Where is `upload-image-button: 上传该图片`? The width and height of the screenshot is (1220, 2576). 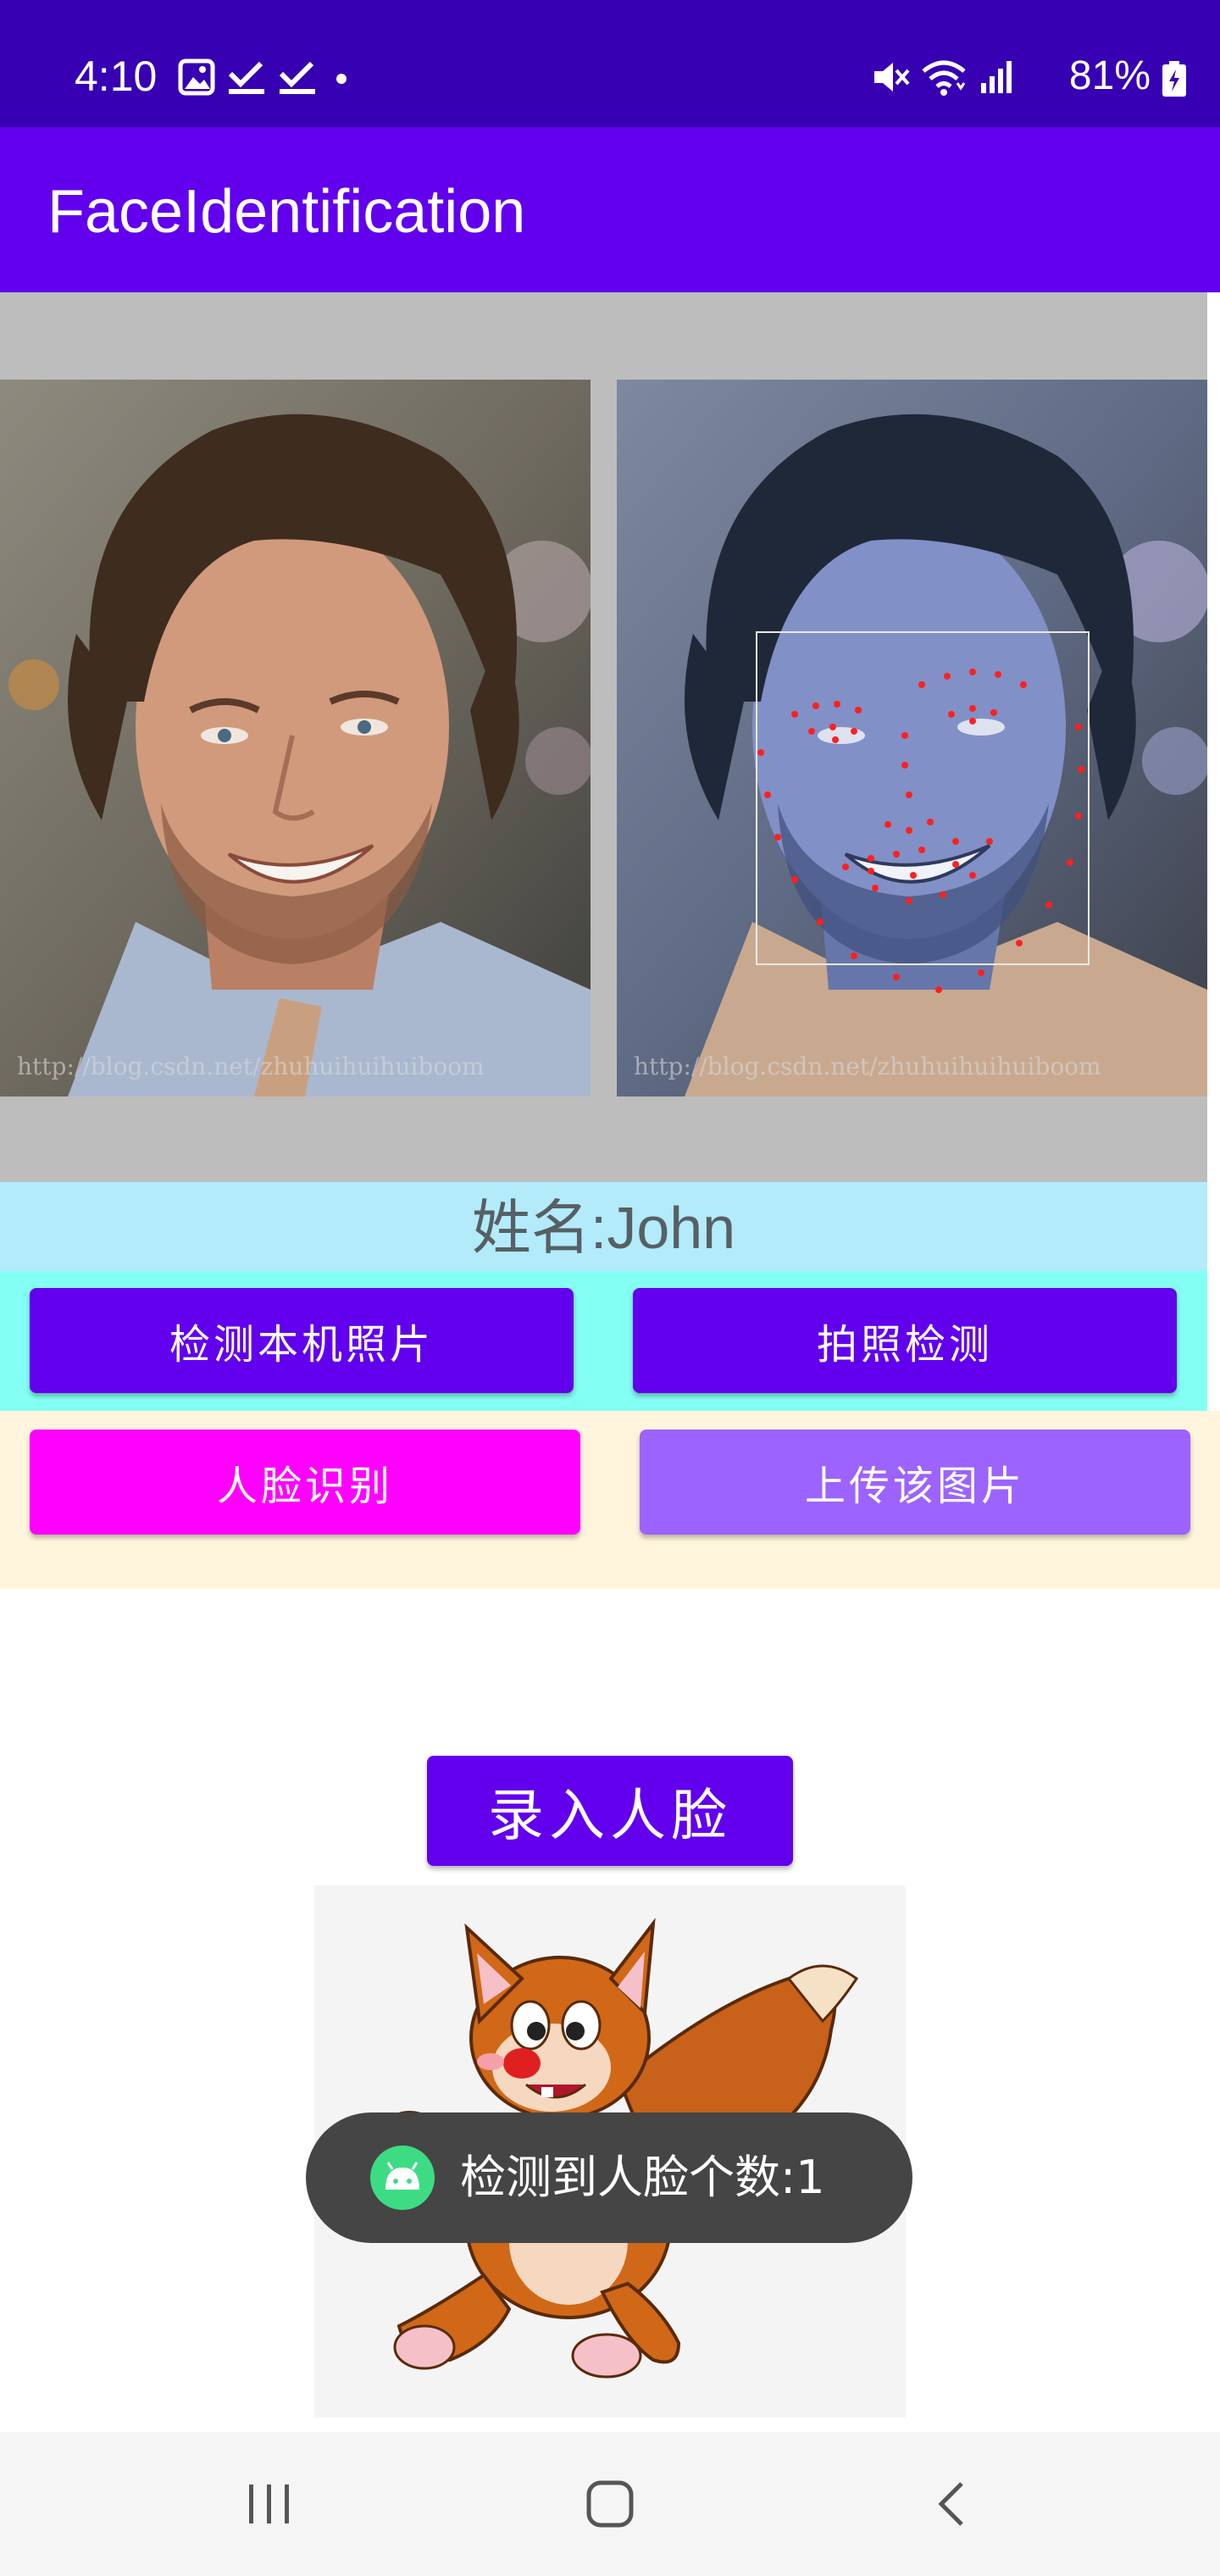 upload-image-button: 上传该图片 is located at coordinates (915, 1482).